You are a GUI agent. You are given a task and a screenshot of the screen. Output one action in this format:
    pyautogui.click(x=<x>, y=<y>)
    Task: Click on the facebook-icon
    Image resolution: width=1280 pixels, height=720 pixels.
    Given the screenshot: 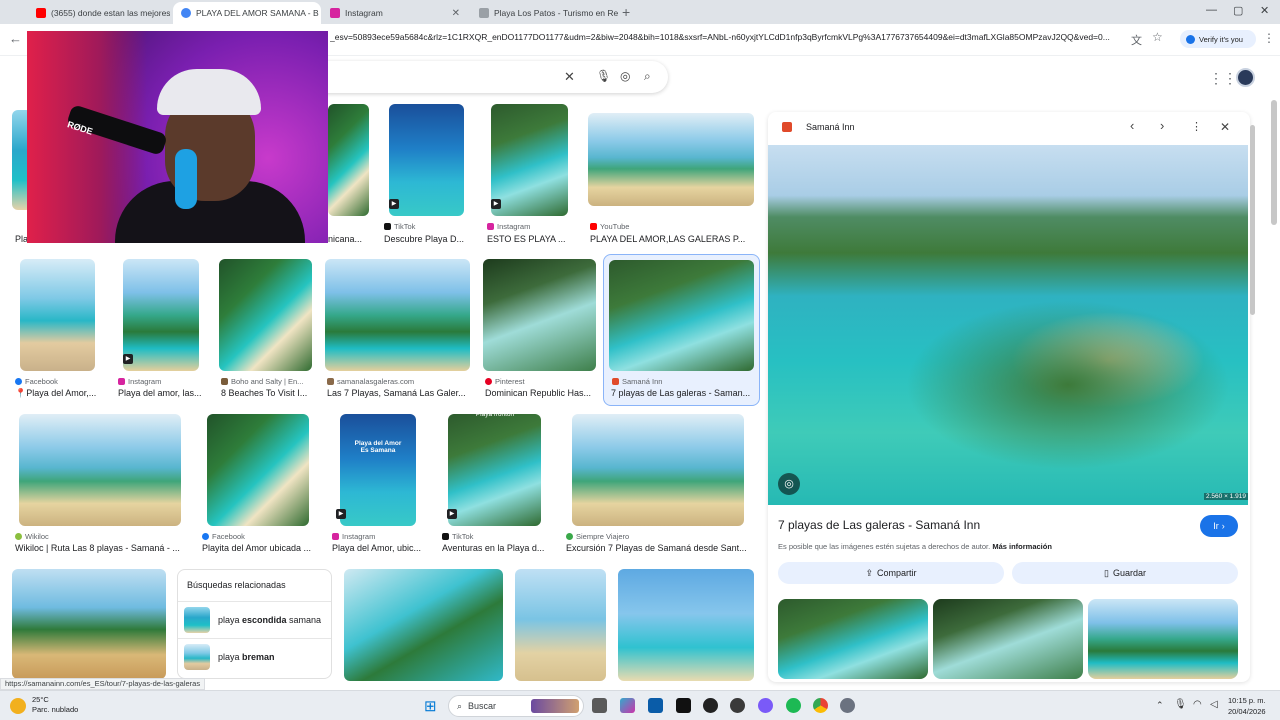 What is the action you would take?
    pyautogui.click(x=18, y=381)
    